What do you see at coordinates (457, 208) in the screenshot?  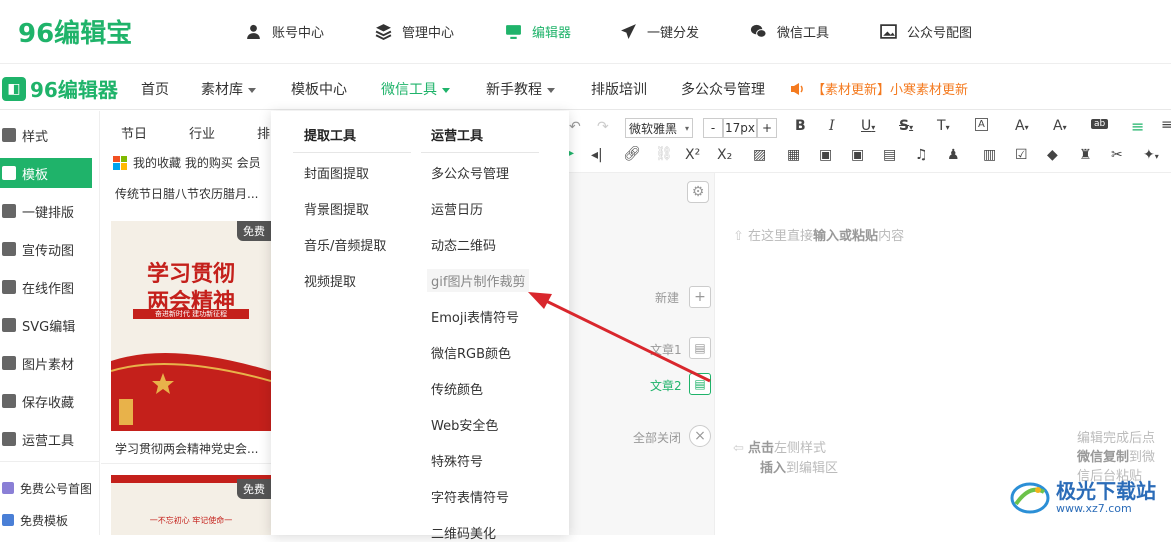 I see `menu-item-calendar: 运营日历` at bounding box center [457, 208].